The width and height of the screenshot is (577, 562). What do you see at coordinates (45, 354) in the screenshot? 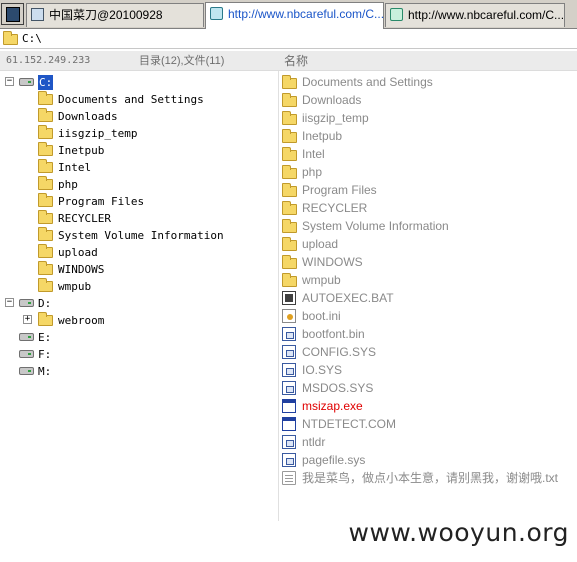
I see `tree-drive-label: F:` at bounding box center [45, 354].